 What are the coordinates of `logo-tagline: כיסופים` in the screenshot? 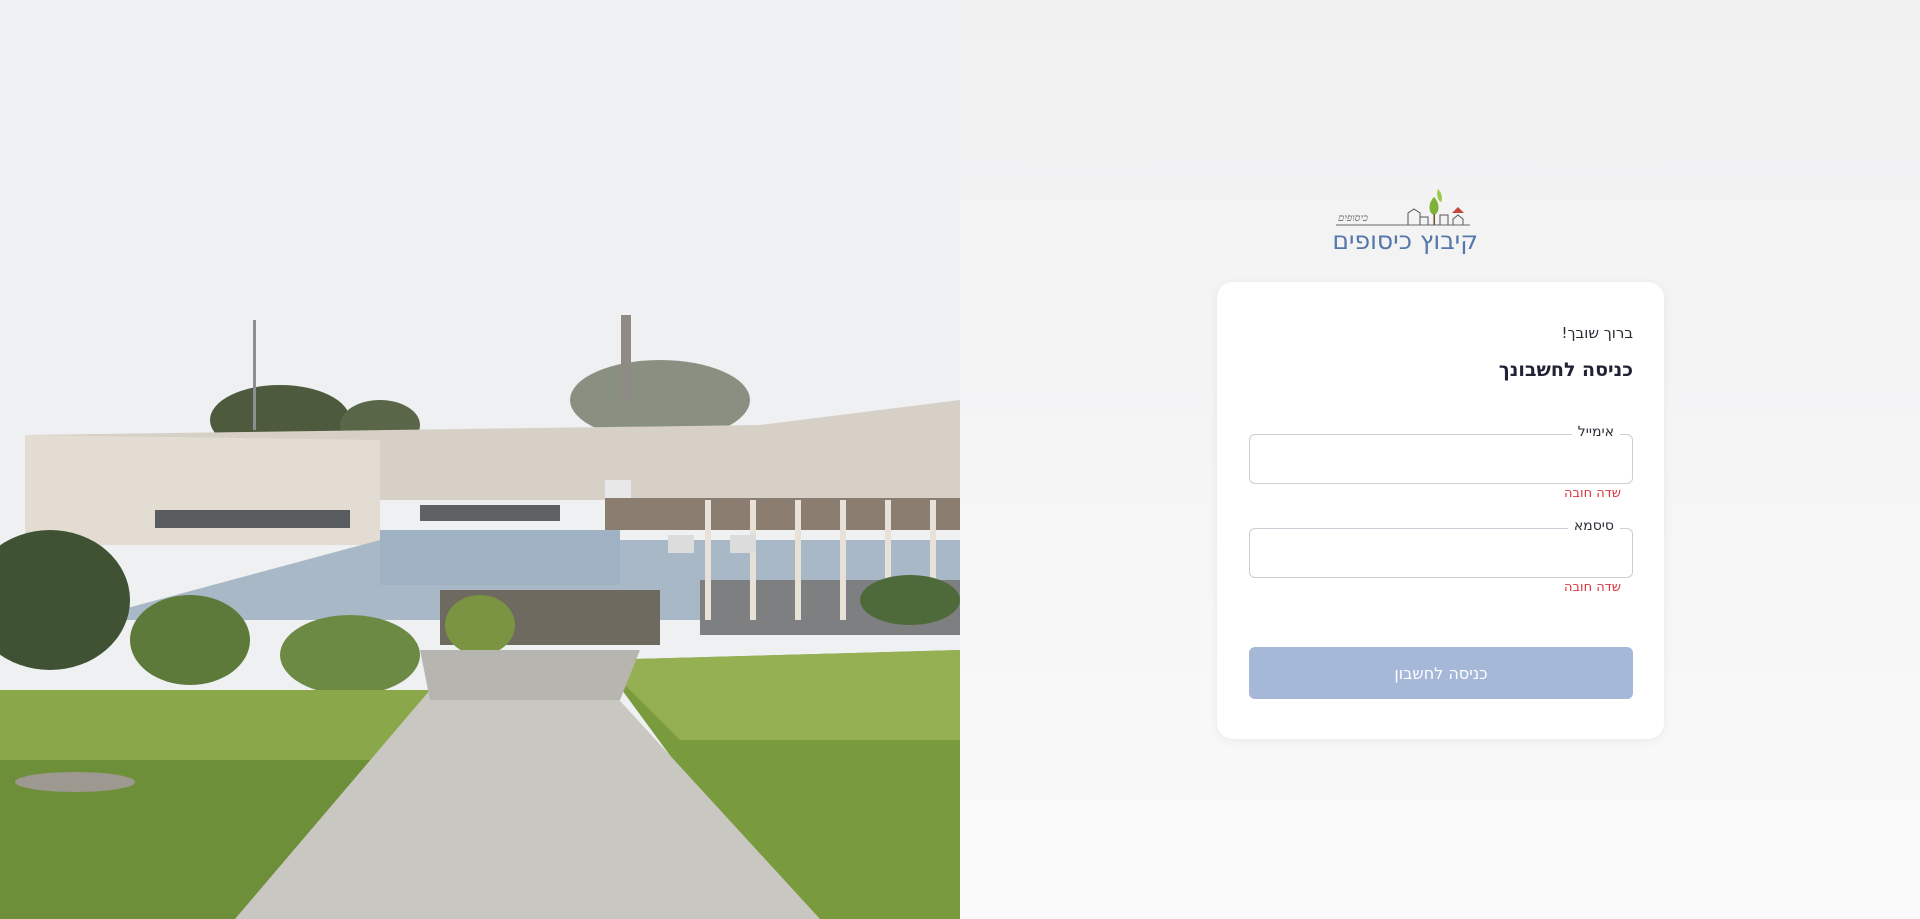 It's located at (1353, 218).